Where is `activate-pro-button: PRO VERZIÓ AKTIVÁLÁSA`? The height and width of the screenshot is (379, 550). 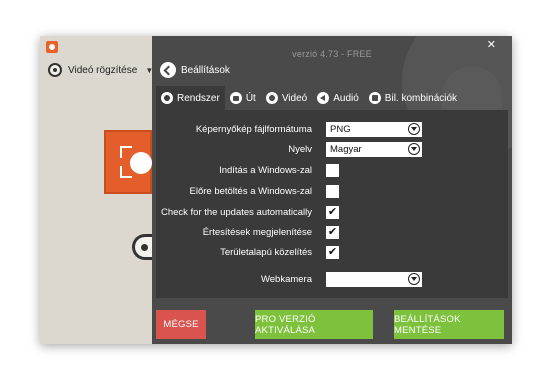
activate-pro-button: PRO VERZIÓ AKTIVÁLÁSA is located at coordinates (314, 324).